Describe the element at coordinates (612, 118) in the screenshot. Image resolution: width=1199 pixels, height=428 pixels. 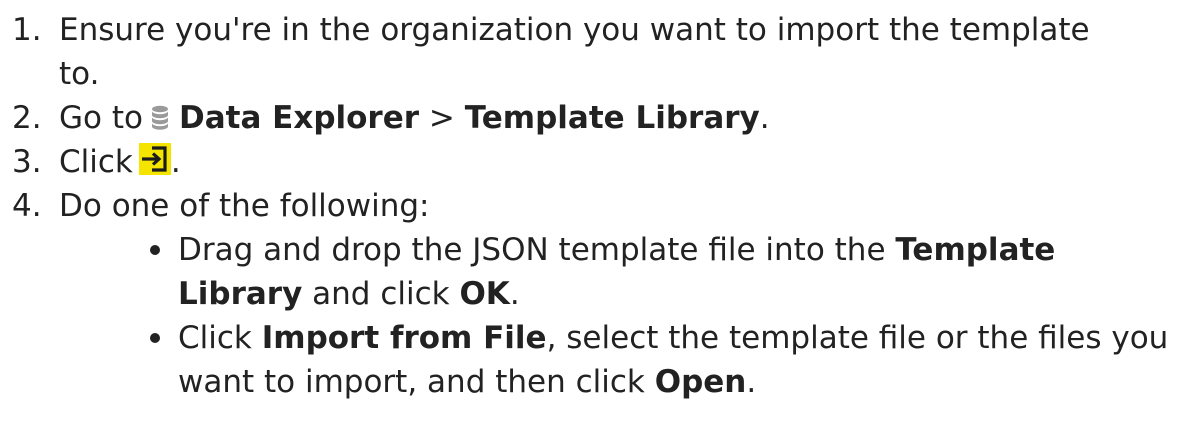
I see `template-library-label: Template Library` at that location.